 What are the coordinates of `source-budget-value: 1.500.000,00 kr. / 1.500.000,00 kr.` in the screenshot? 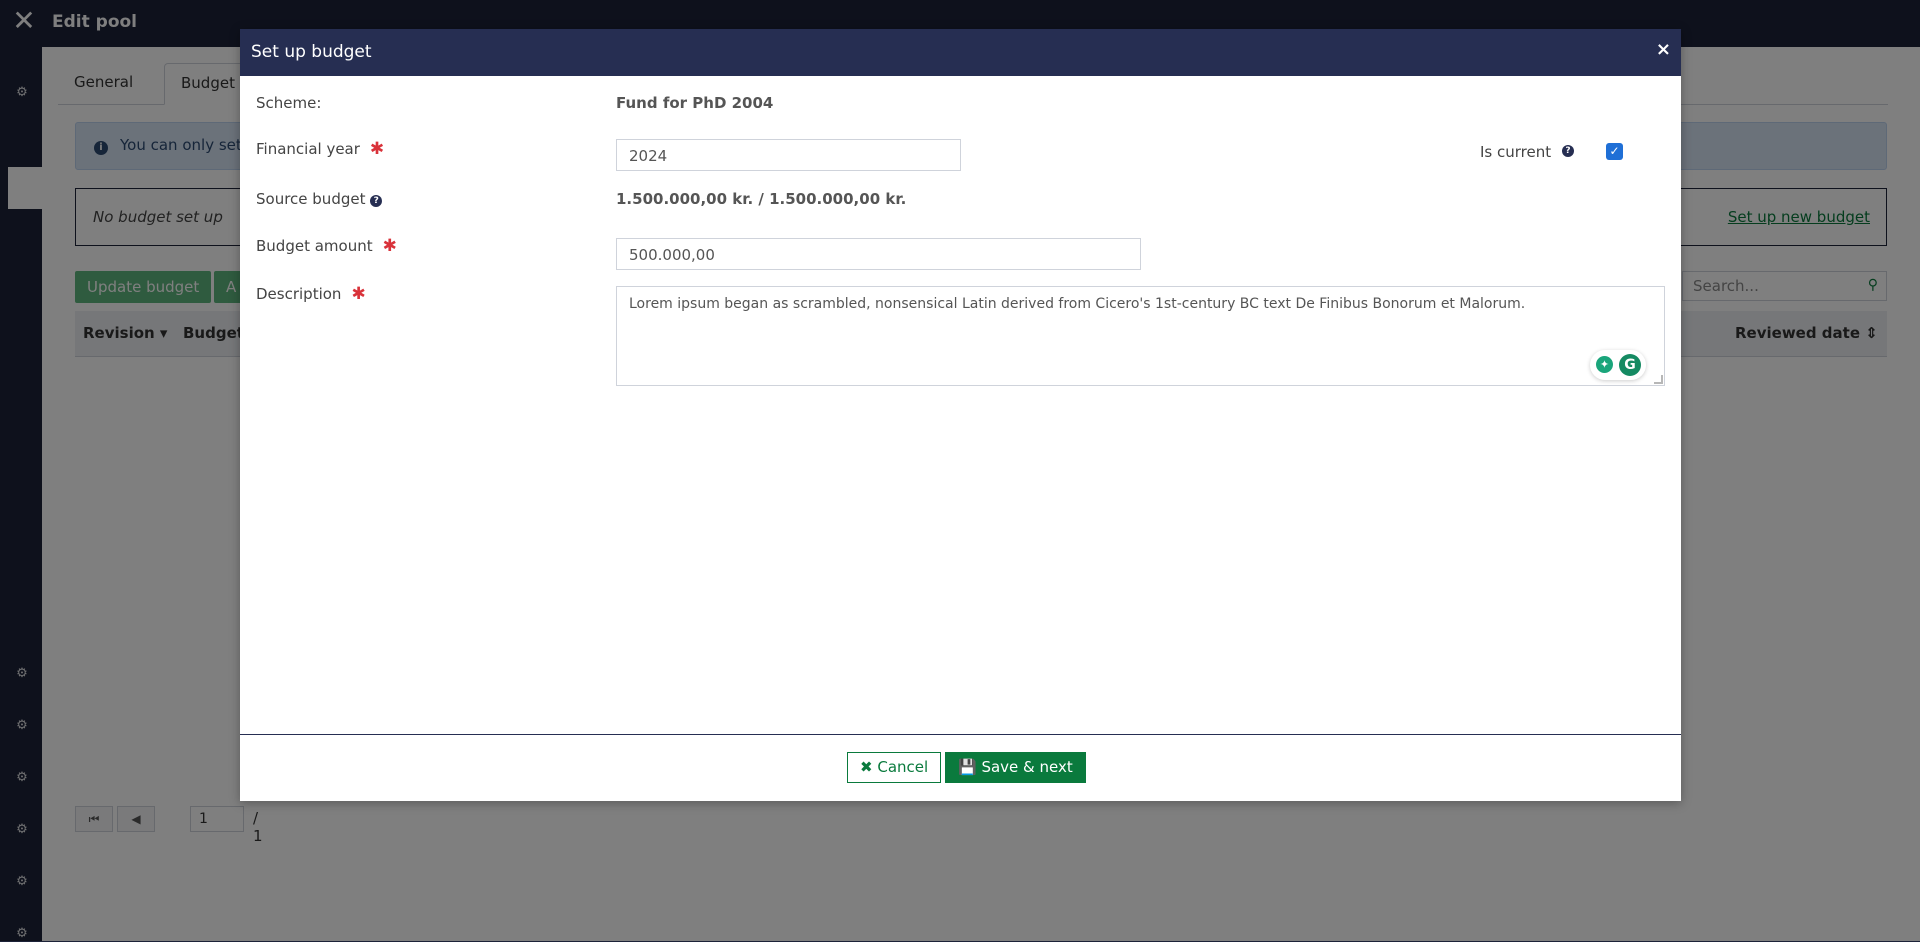 It's located at (761, 199).